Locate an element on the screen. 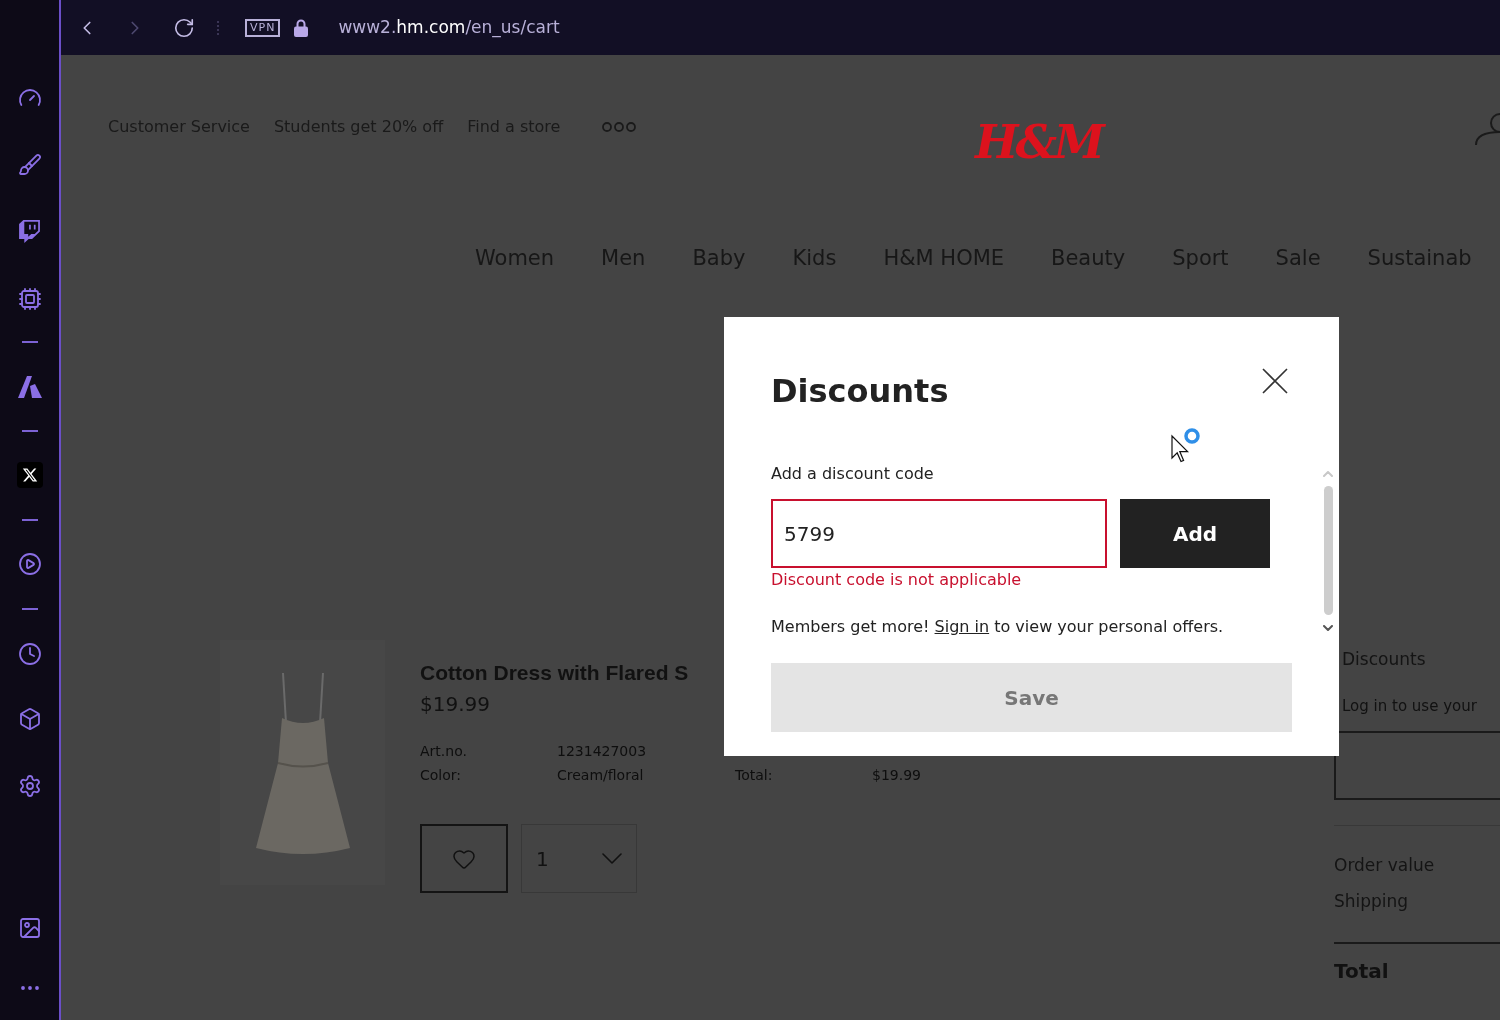  chip-icon is located at coordinates (29, 298).